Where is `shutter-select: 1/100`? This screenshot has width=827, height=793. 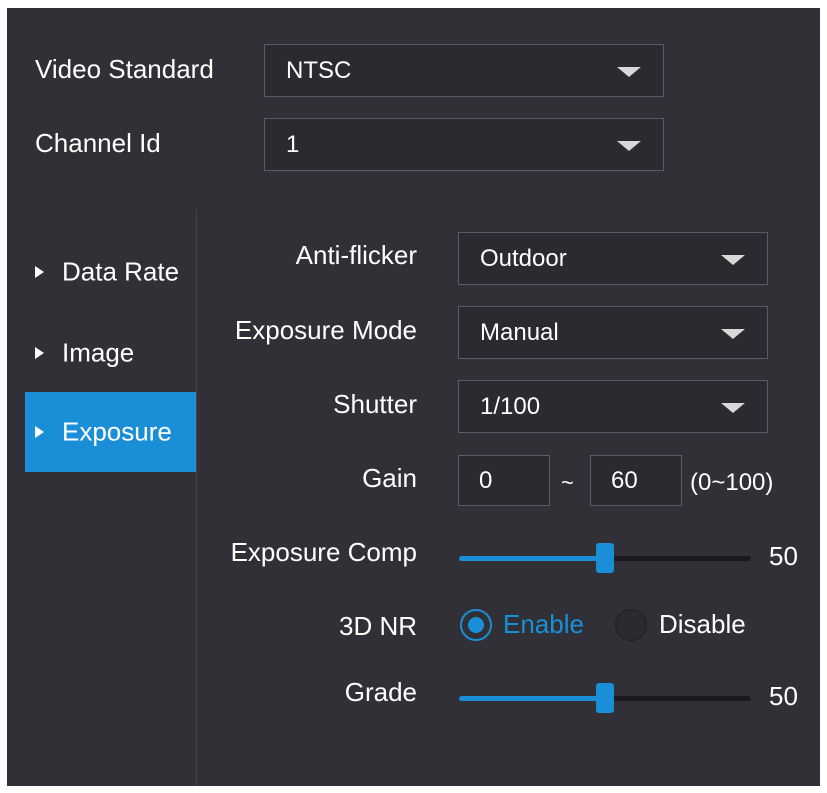
shutter-select: 1/100 is located at coordinates (613, 406).